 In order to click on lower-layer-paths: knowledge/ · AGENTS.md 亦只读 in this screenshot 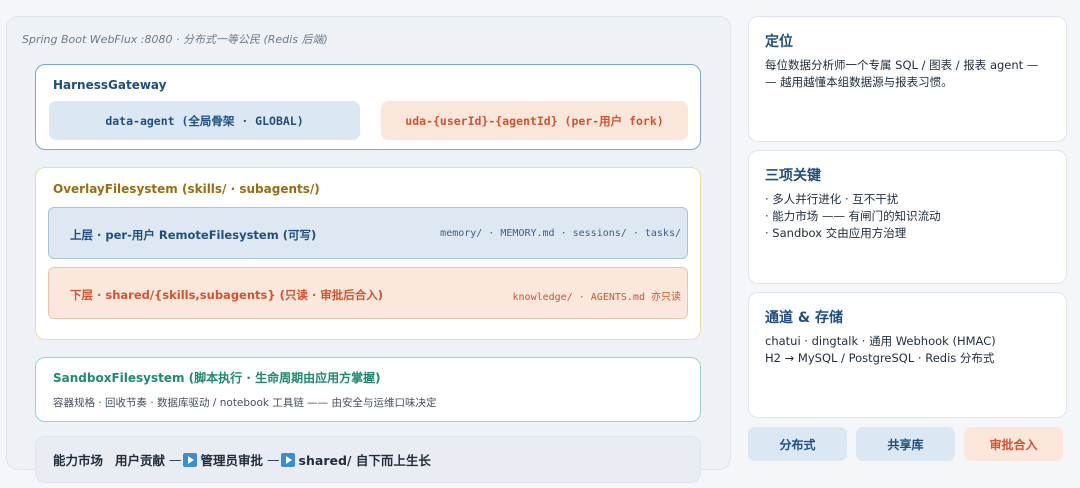, I will do `click(596, 297)`.